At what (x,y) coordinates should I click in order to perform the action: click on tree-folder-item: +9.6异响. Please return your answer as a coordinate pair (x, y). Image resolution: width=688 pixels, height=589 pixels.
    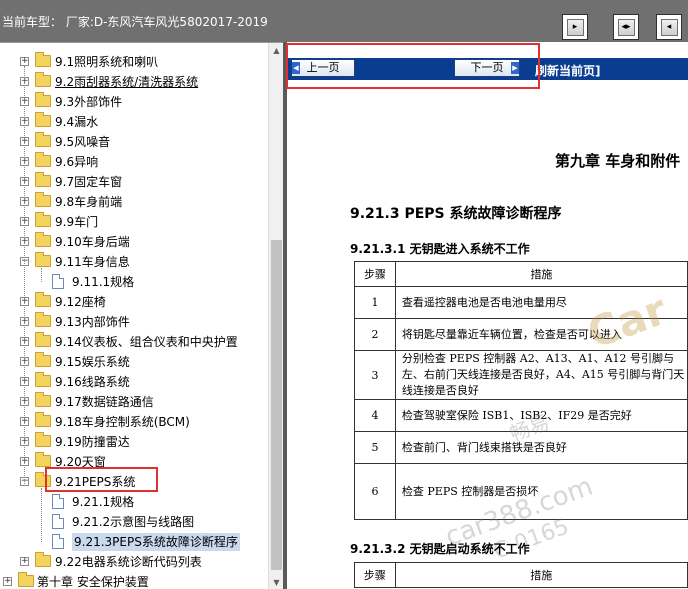
    Looking at the image, I should click on (134, 162).